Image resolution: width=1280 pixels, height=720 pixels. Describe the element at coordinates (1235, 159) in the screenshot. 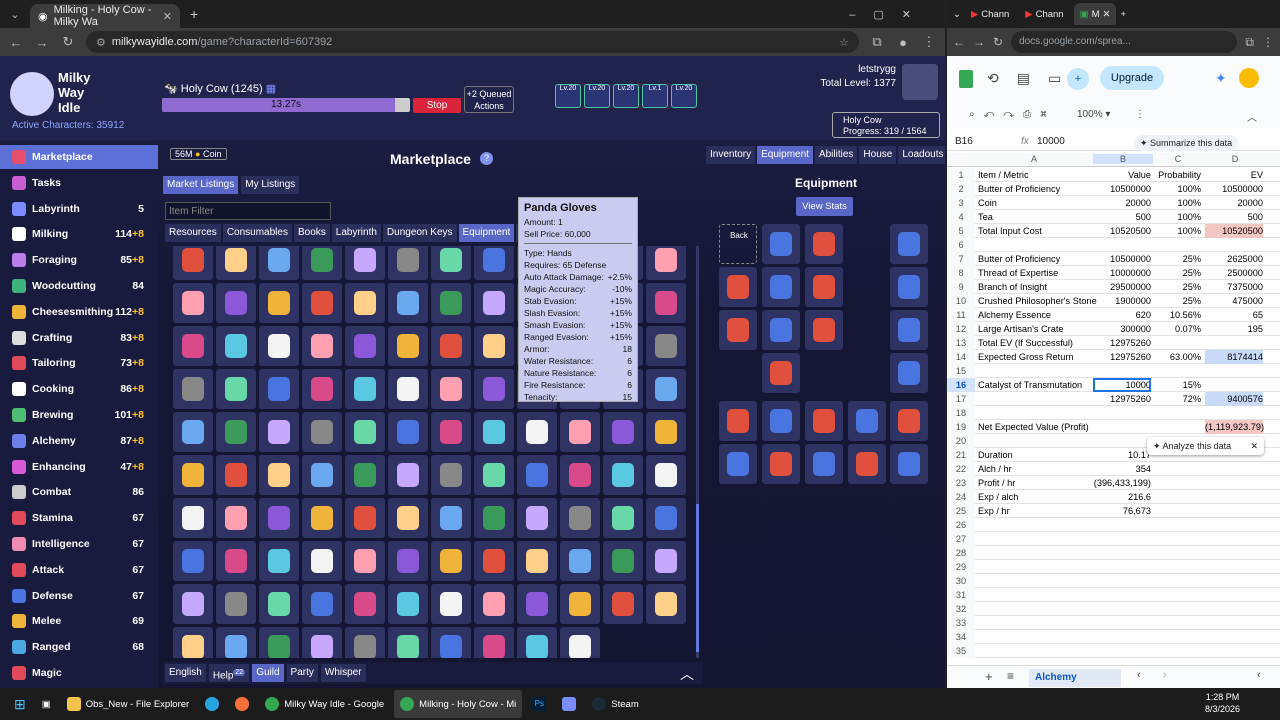

I see `column-header-d: D` at that location.